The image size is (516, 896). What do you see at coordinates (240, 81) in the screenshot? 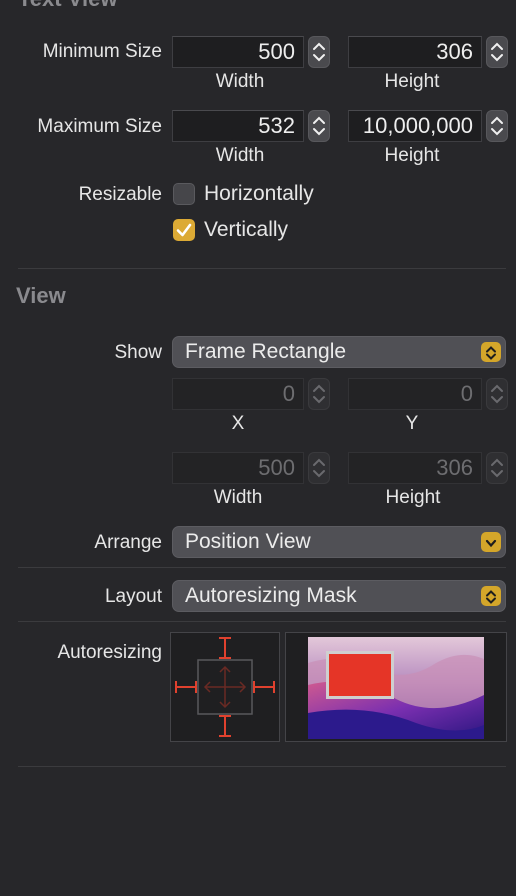
I see `minimum-width-label: Width` at bounding box center [240, 81].